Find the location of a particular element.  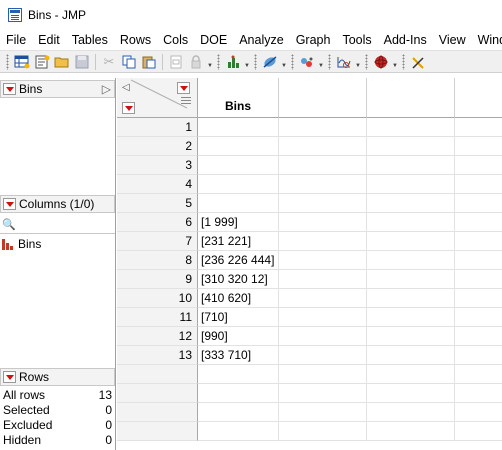

rows-panel-header: Rows is located at coordinates (57, 377).